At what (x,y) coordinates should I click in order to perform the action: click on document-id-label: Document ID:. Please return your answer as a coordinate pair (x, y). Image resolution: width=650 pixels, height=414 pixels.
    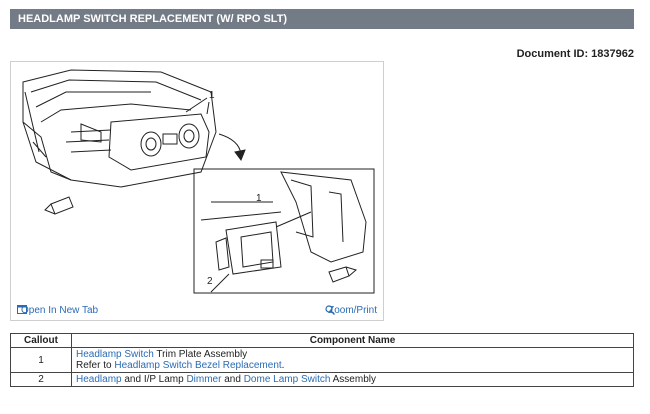
    Looking at the image, I should click on (552, 54).